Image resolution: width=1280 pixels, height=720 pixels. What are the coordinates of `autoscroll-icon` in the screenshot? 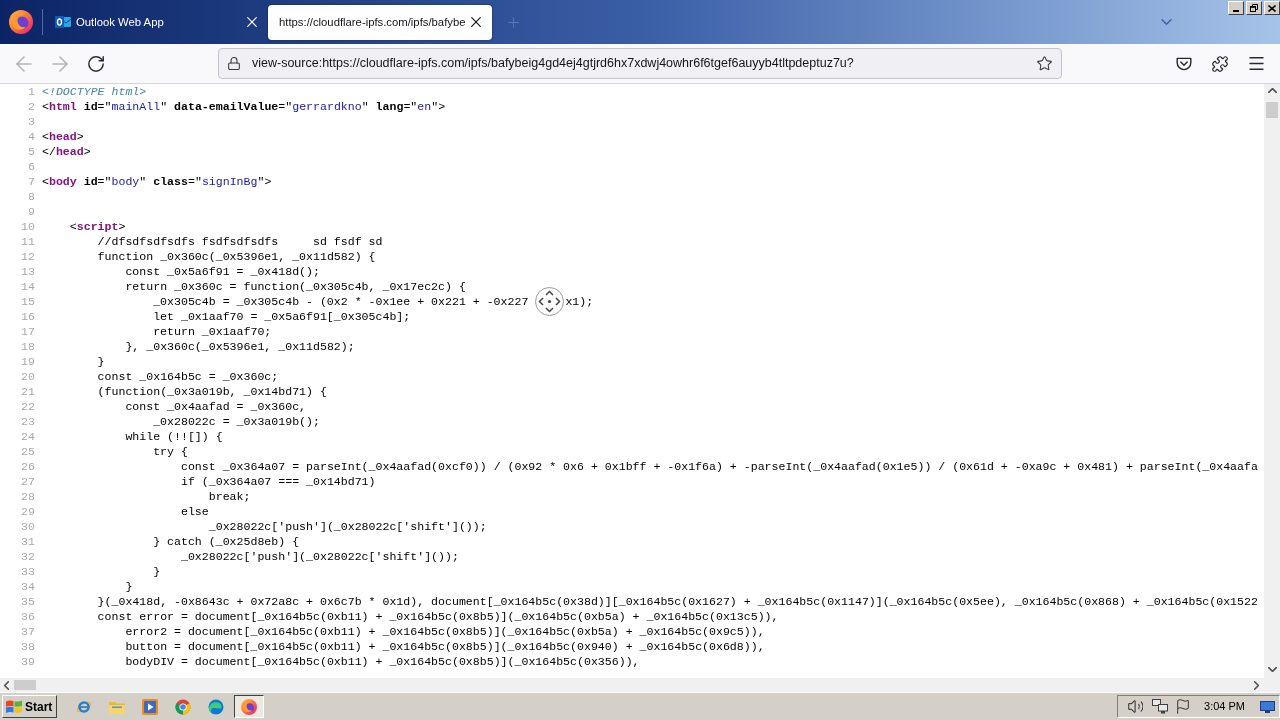 It's located at (550, 301).